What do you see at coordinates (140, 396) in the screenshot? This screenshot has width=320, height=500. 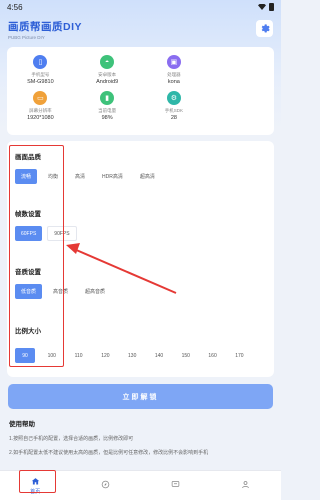 I see `unlock-button: 立即解锁` at bounding box center [140, 396].